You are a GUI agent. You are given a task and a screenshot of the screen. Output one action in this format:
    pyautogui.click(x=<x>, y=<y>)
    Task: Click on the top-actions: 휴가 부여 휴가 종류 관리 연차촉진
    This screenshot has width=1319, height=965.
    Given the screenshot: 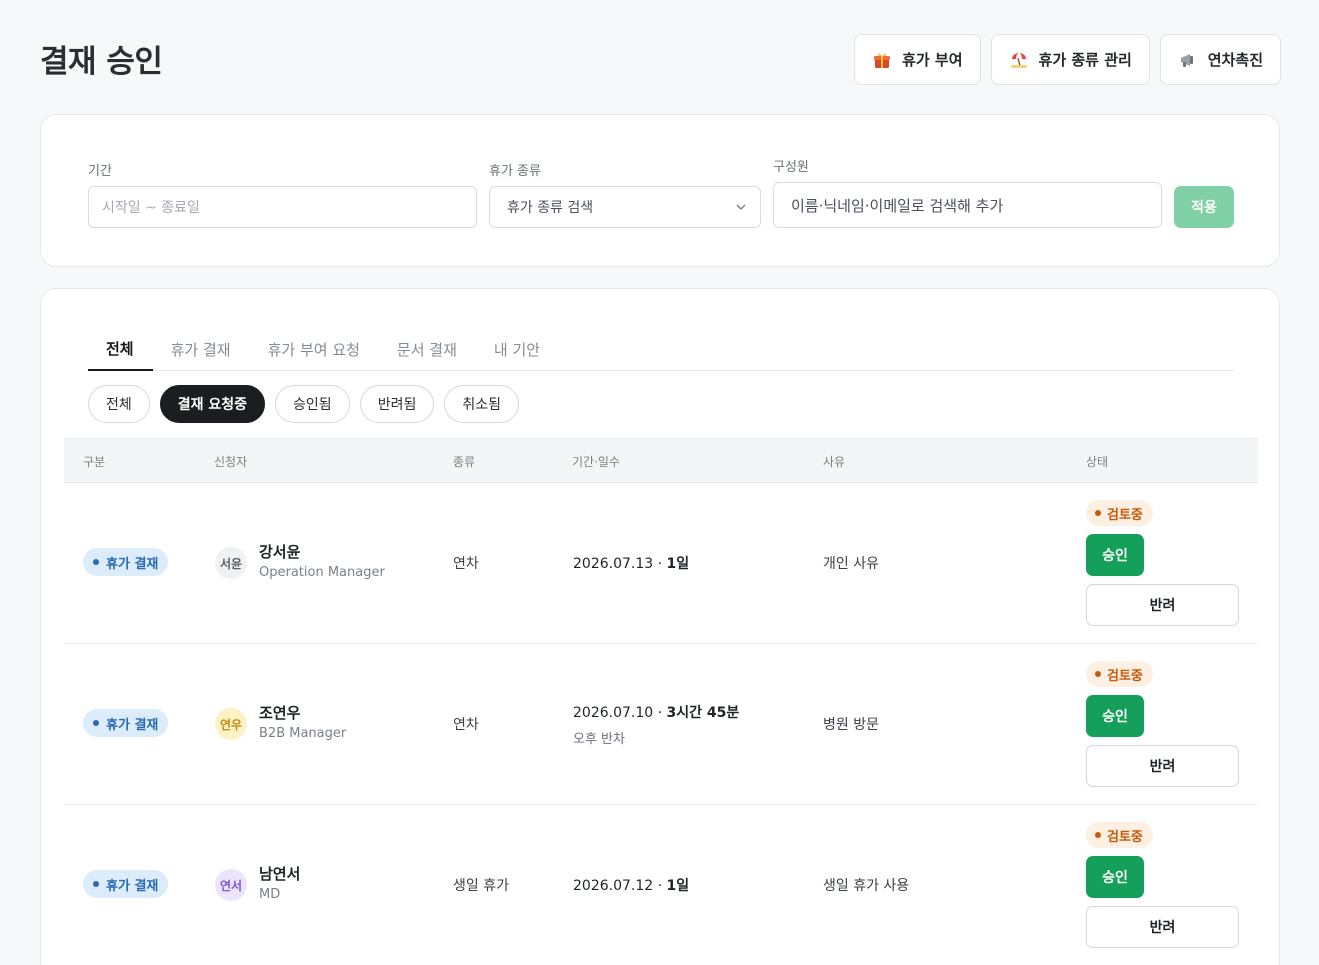 What is the action you would take?
    pyautogui.click(x=1067, y=59)
    